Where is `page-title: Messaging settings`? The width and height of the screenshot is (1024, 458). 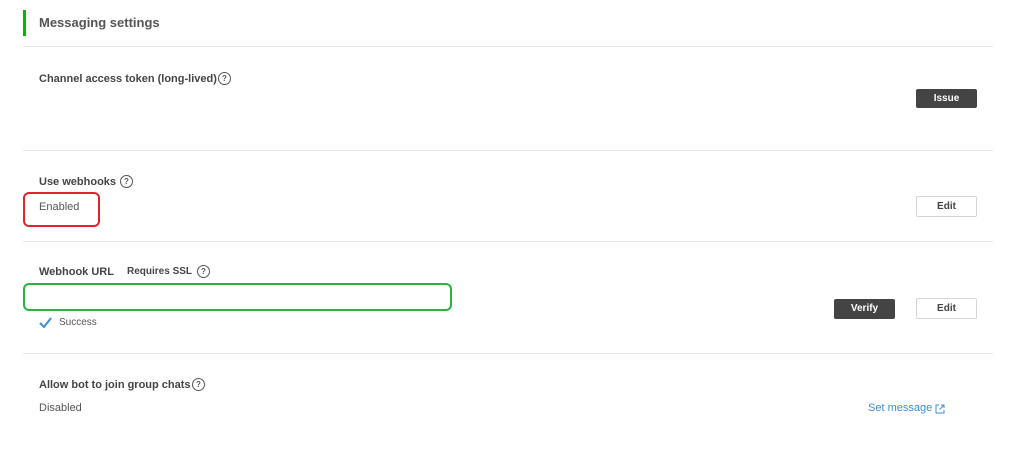
page-title: Messaging settings is located at coordinates (99, 22).